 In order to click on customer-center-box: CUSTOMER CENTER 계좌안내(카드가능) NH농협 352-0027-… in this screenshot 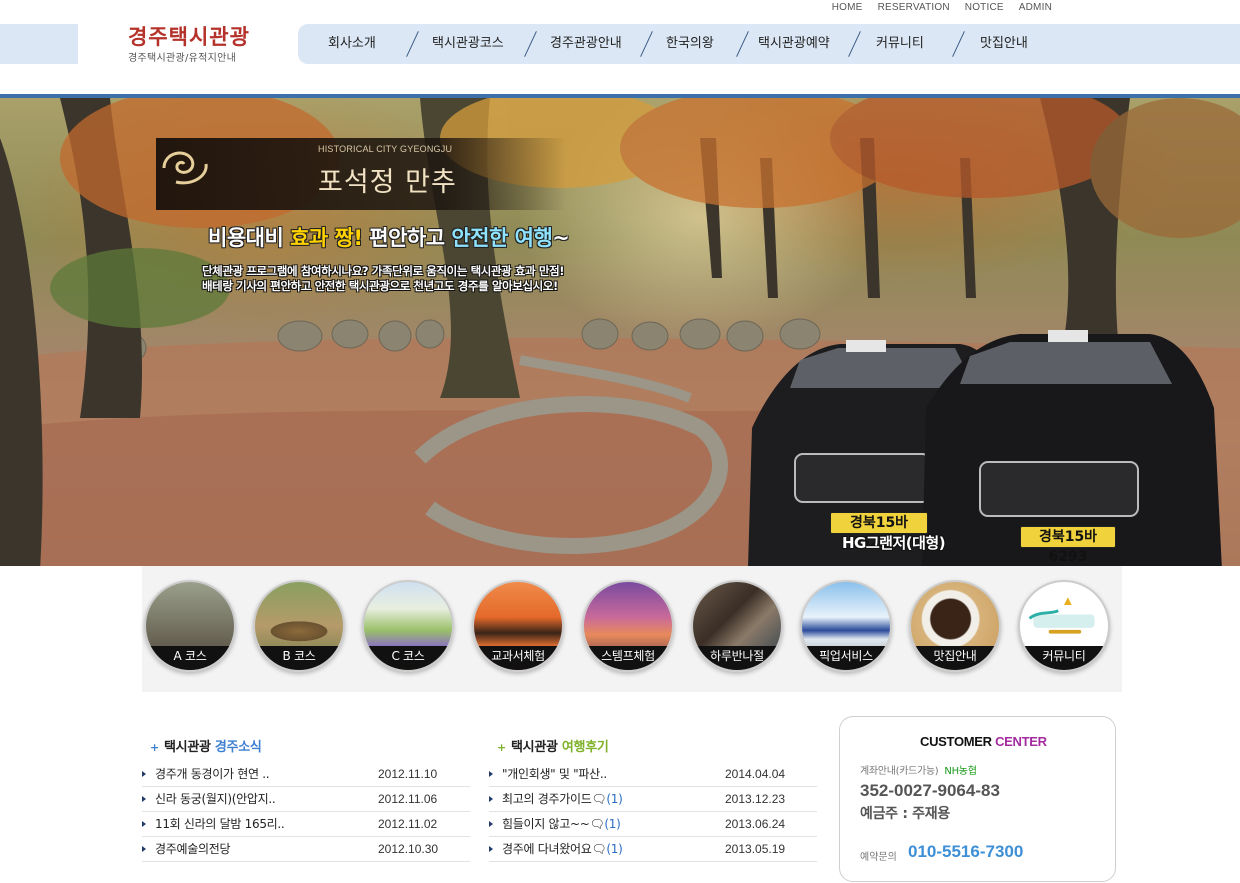, I will do `click(977, 799)`.